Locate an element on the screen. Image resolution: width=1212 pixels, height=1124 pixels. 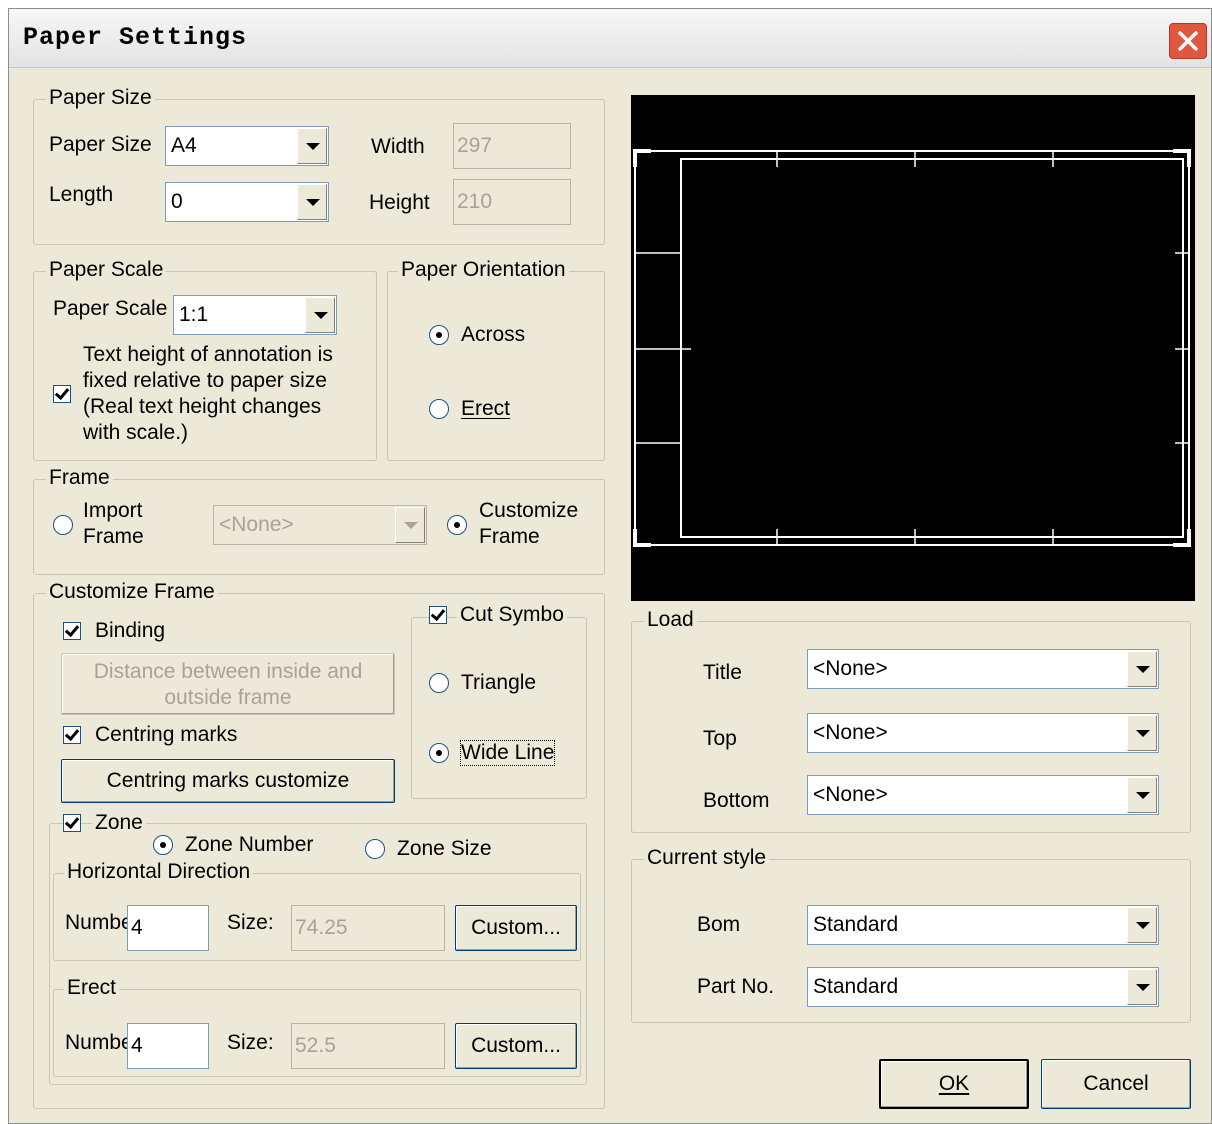
inner-frame is located at coordinates (932, 348).